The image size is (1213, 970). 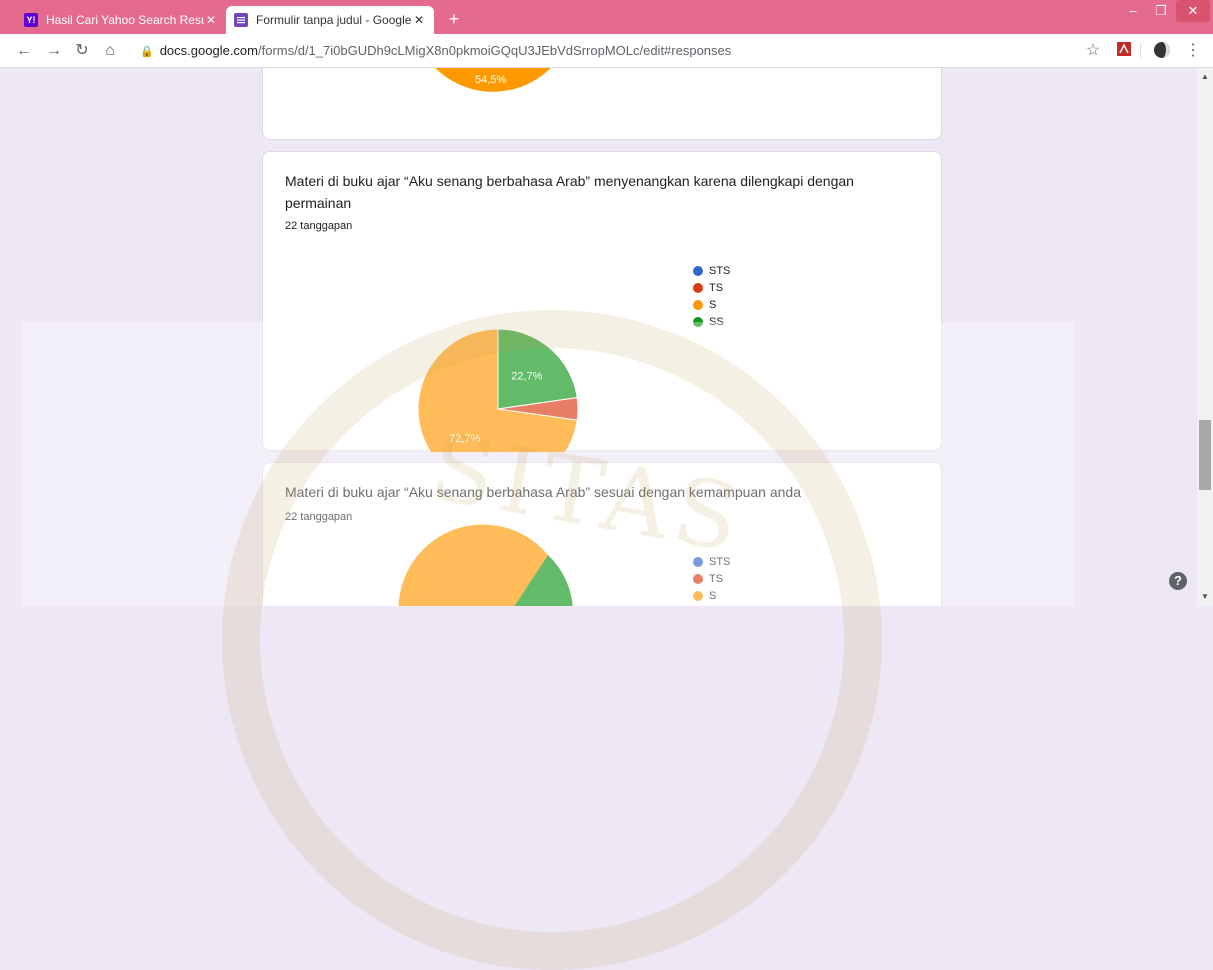 I want to click on profile-avatar, so click(x=1162, y=51).